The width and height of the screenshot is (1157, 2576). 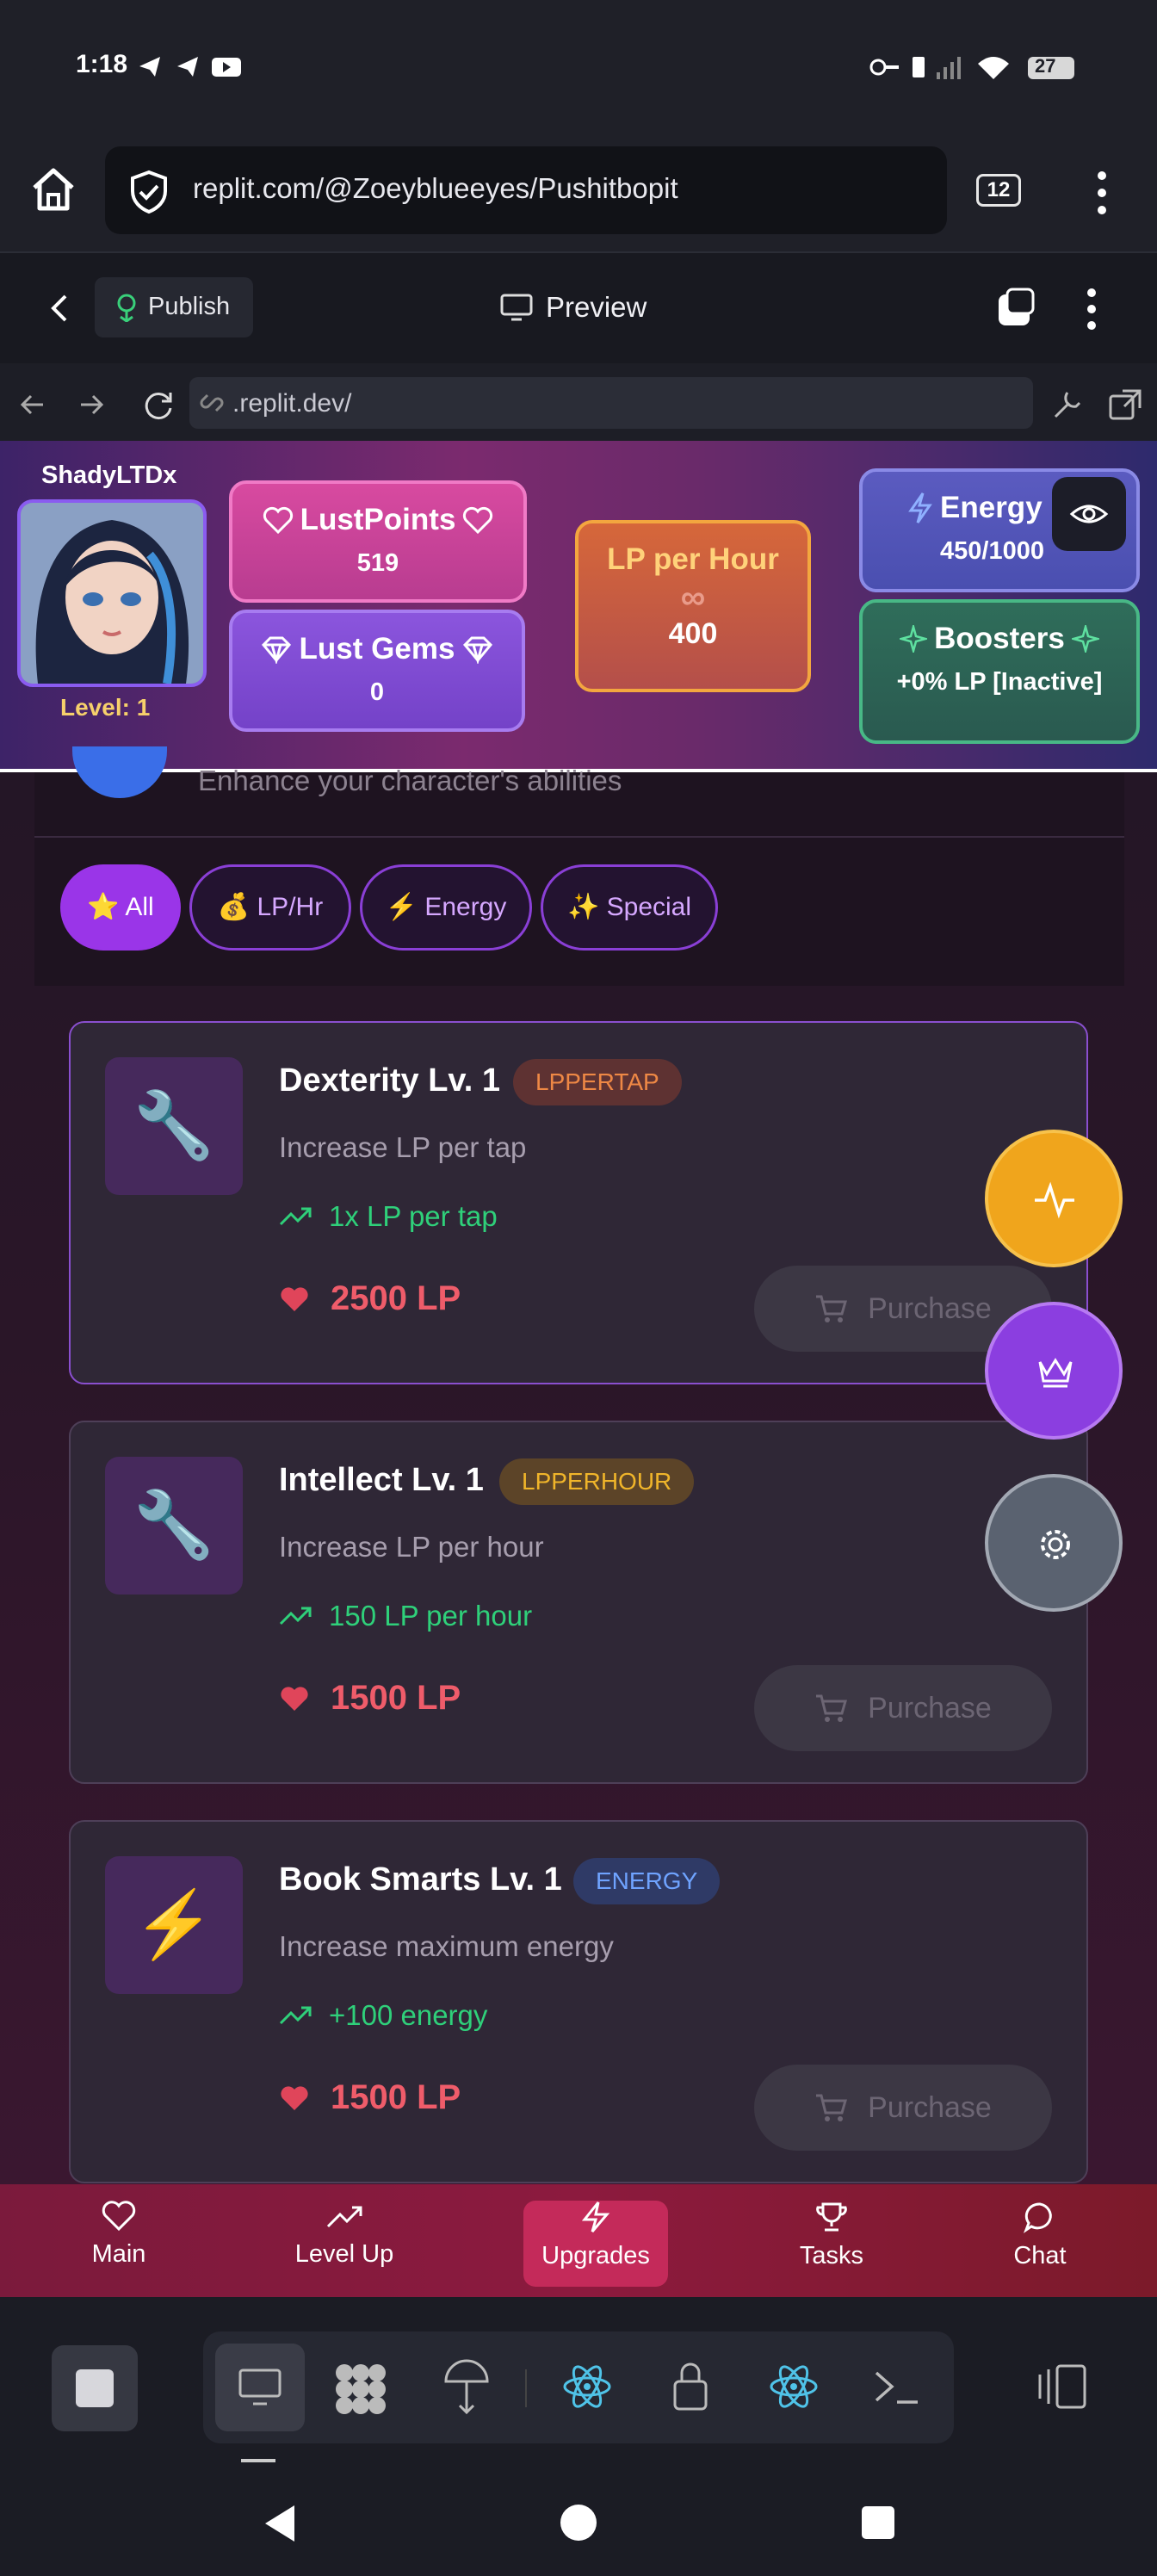 I want to click on lightning-icon: ⚡, so click(x=174, y=1925).